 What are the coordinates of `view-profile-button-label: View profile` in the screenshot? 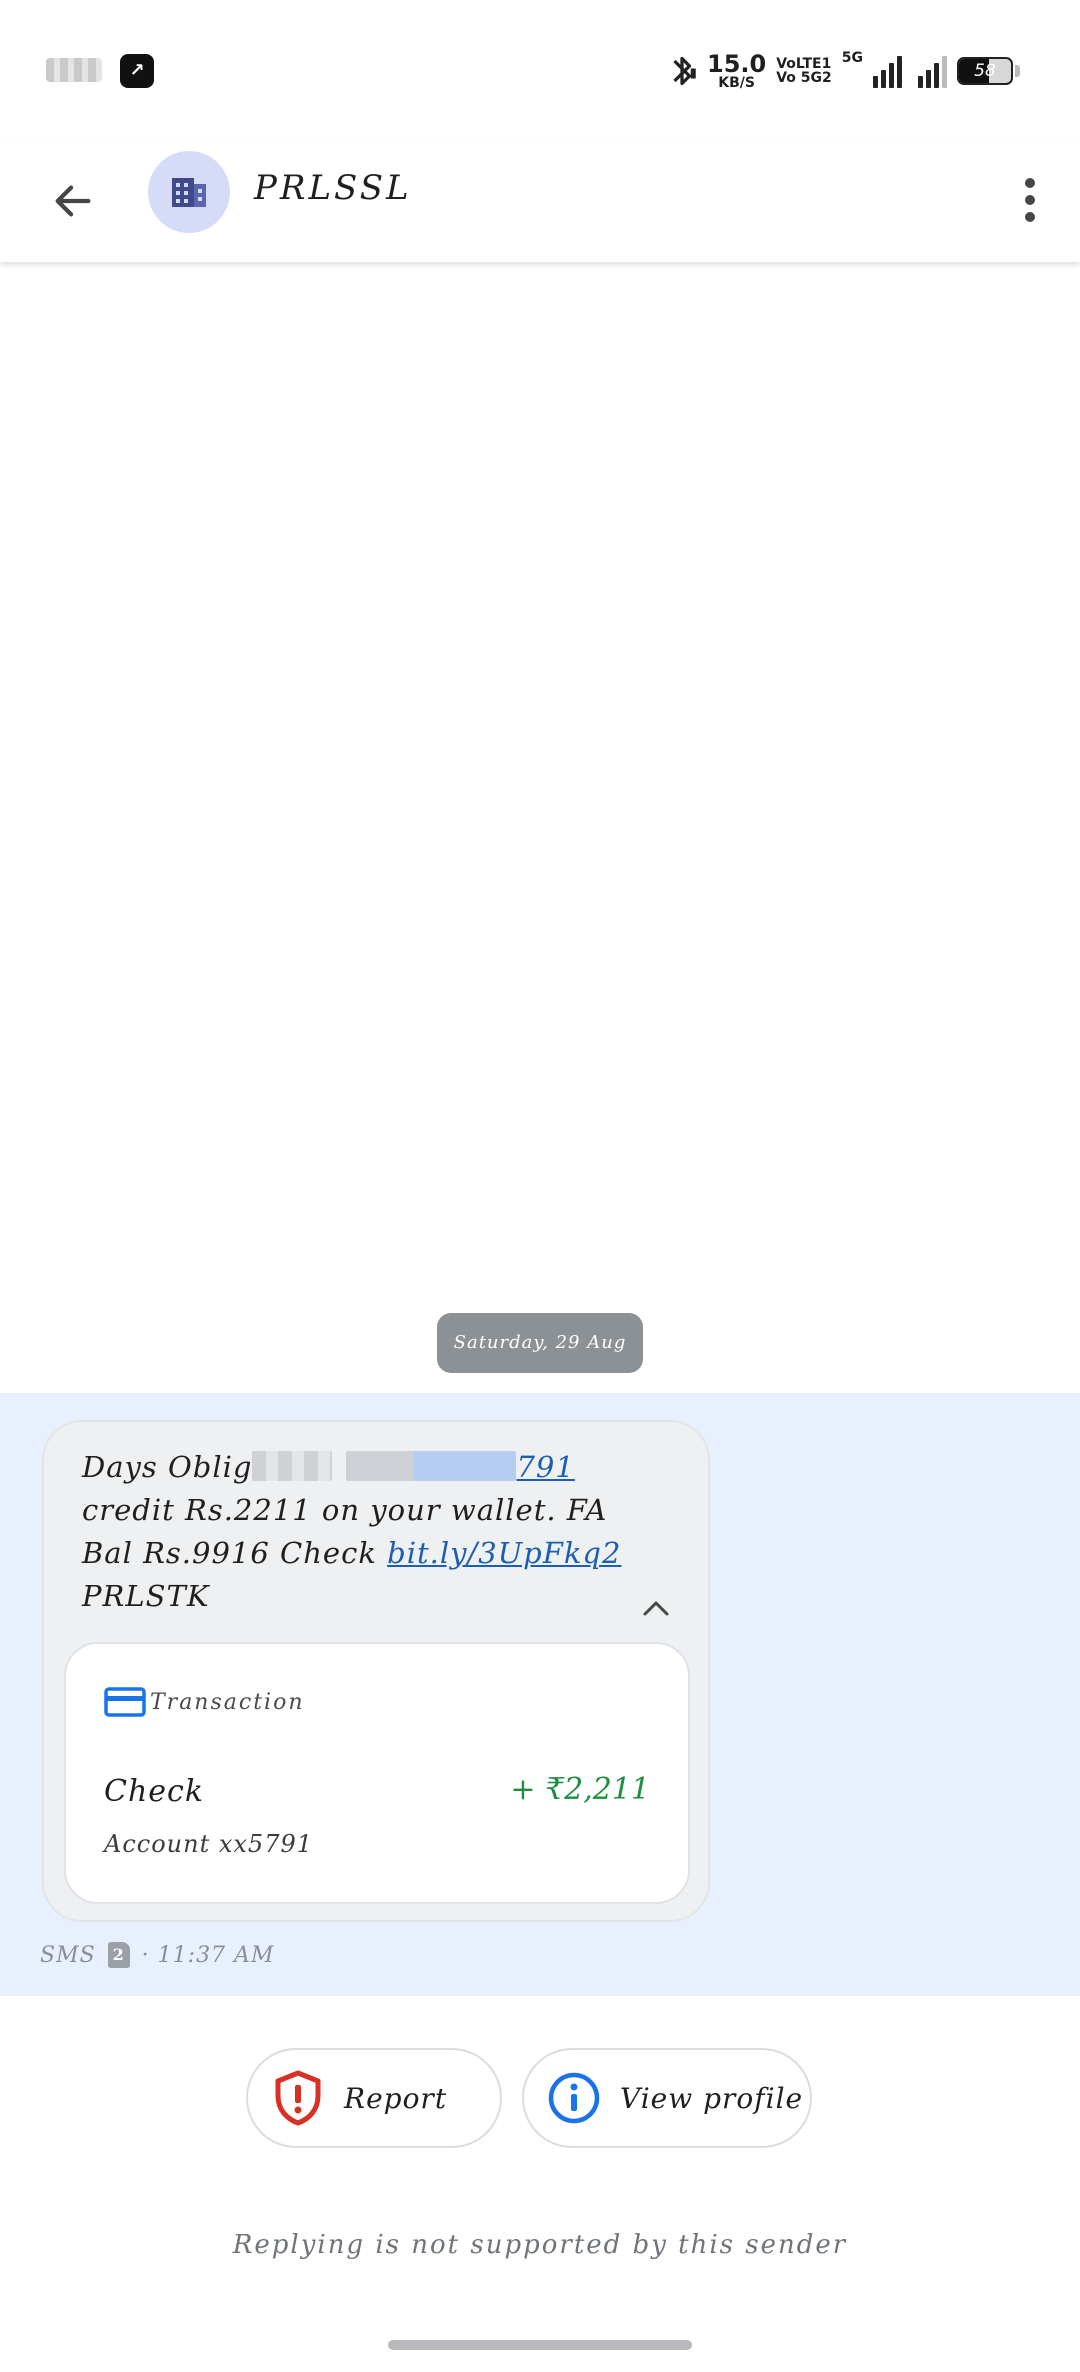 It's located at (712, 2098).